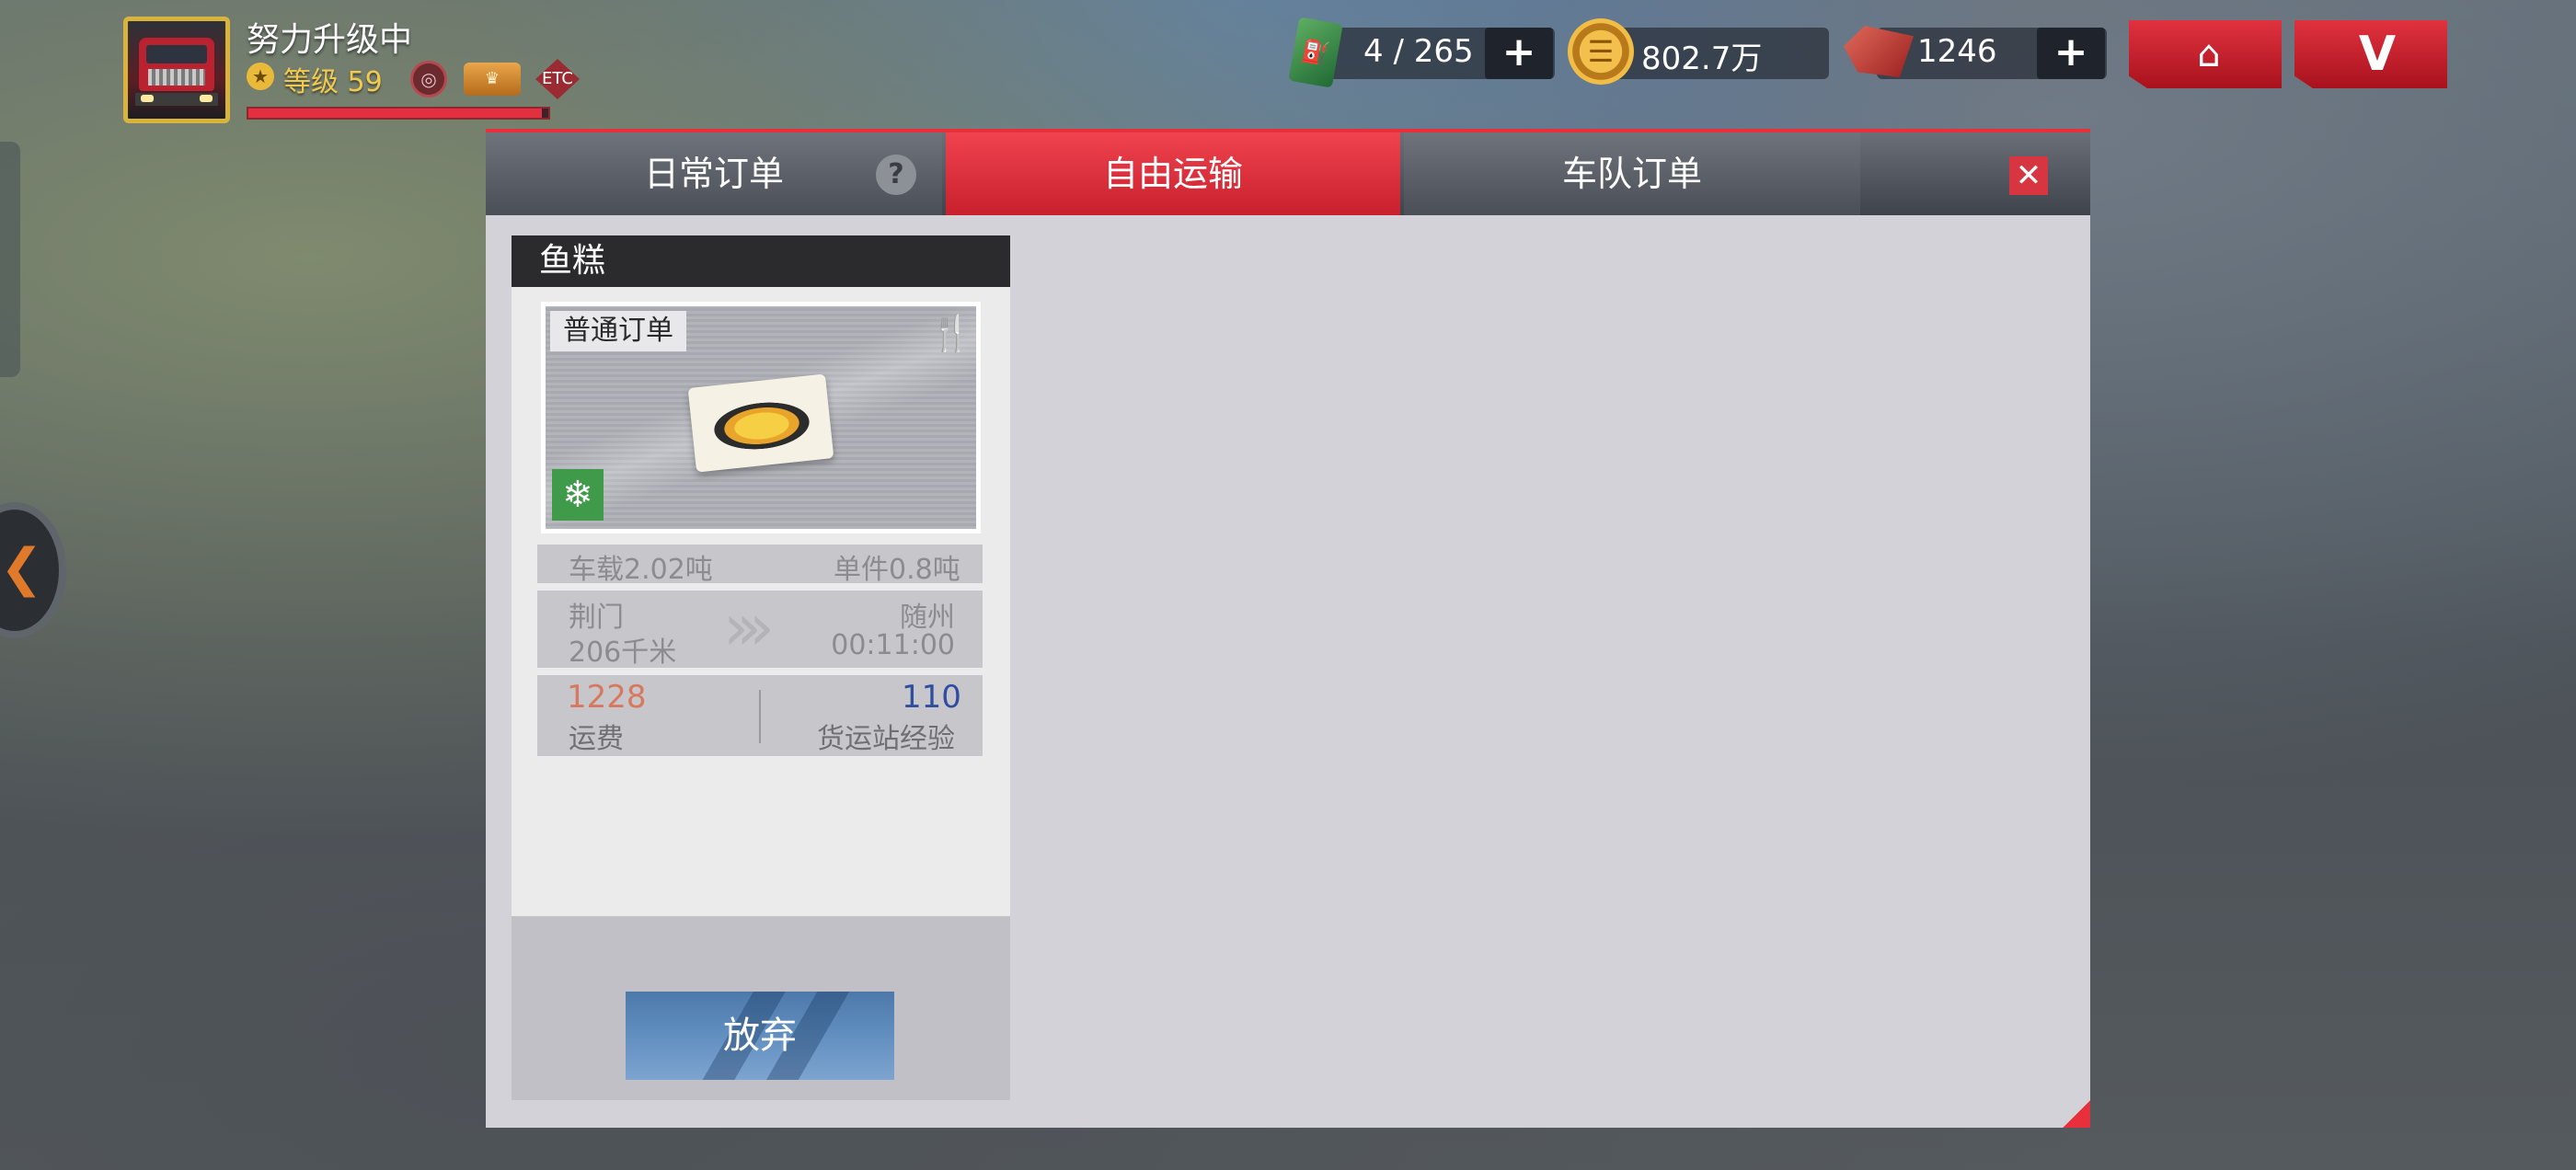 This screenshot has width=2576, height=1170. Describe the element at coordinates (1957, 51) in the screenshot. I see `gem-value: 1246` at that location.